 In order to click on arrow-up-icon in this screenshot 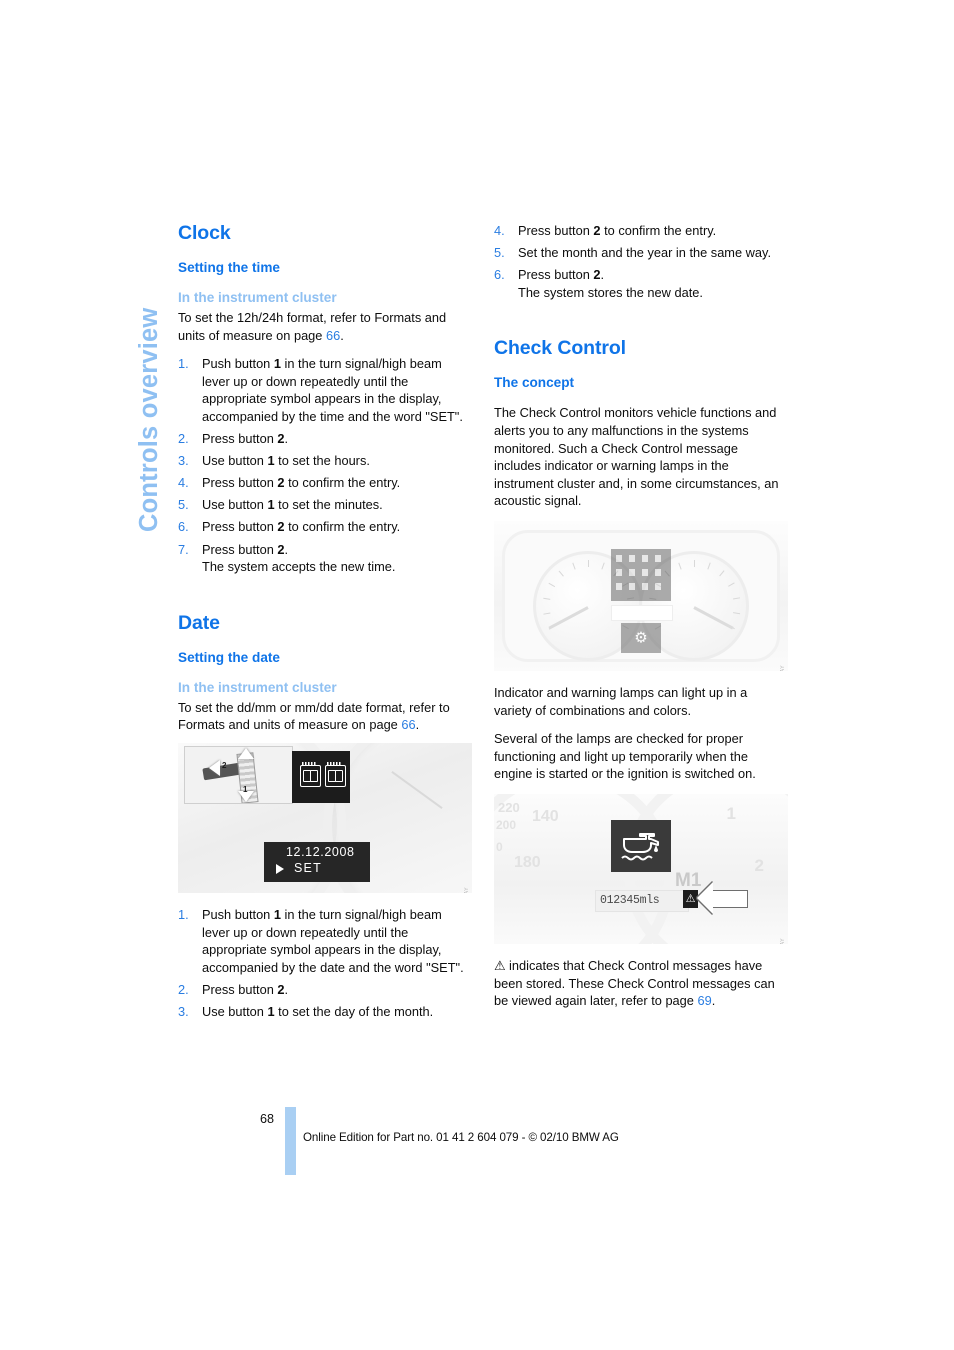, I will do `click(246, 753)`.